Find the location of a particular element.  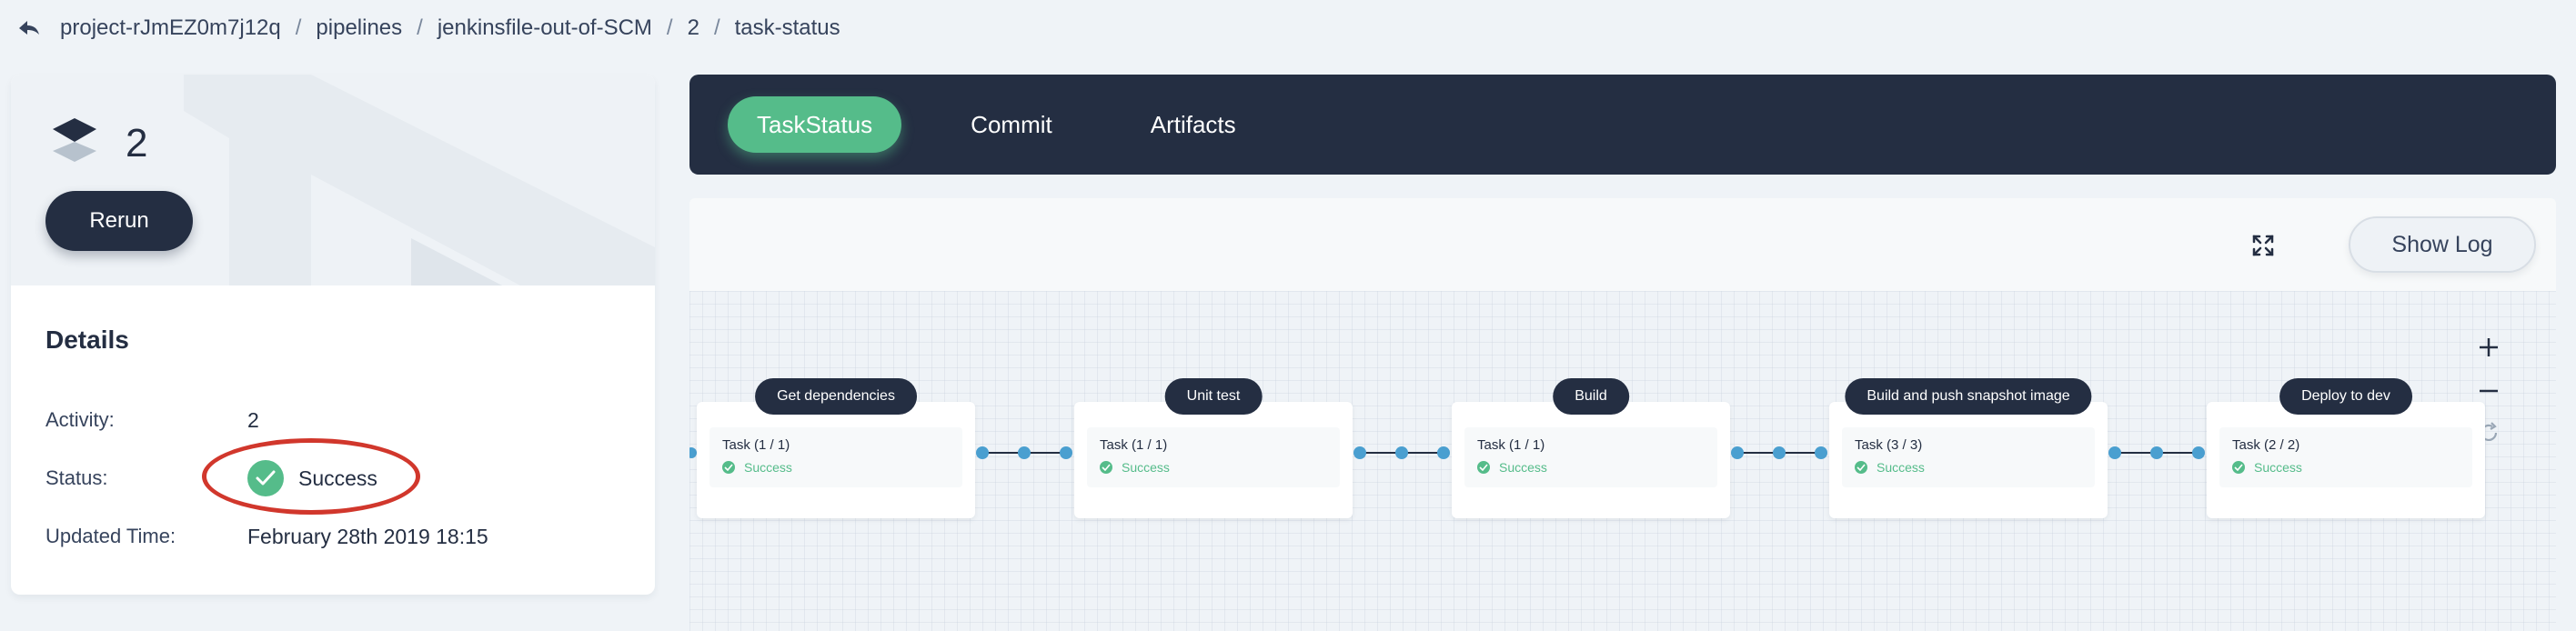

stage-label: Unit test is located at coordinates (1213, 396).